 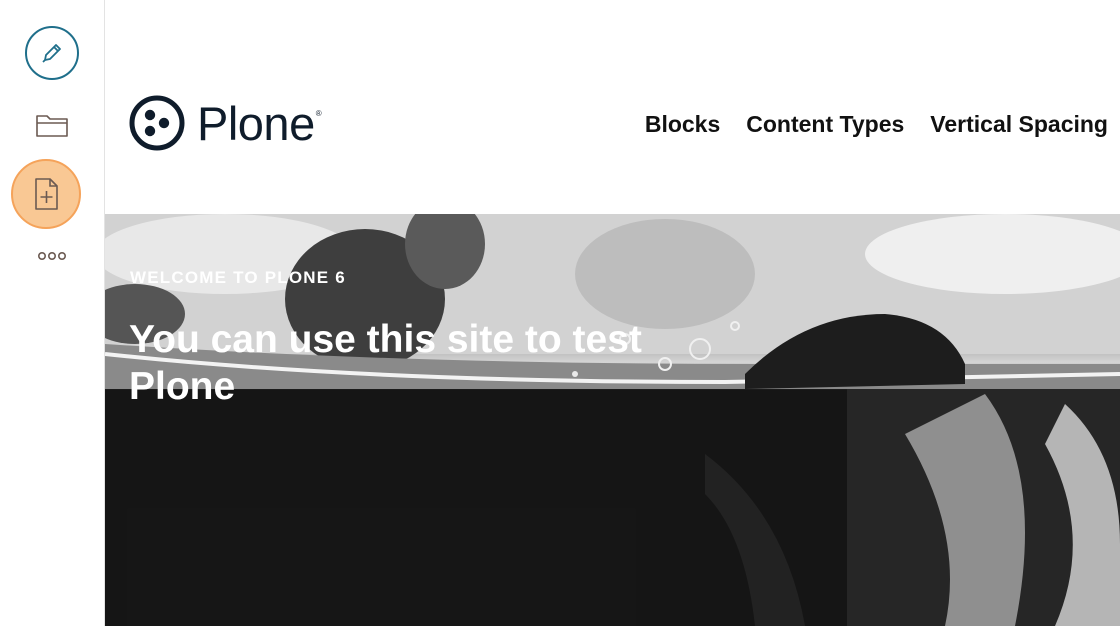 I want to click on nav-item-vertical-spacing: Vertical Spacing, so click(x=1019, y=124).